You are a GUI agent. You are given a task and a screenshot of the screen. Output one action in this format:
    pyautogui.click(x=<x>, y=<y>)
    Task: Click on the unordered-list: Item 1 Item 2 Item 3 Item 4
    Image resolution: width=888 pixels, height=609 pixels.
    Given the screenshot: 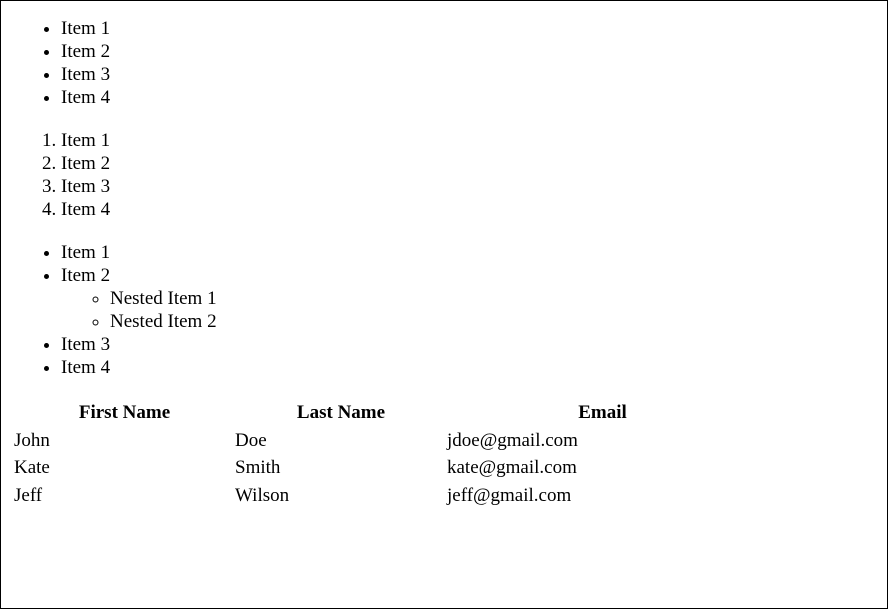 What is the action you would take?
    pyautogui.click(x=55, y=63)
    